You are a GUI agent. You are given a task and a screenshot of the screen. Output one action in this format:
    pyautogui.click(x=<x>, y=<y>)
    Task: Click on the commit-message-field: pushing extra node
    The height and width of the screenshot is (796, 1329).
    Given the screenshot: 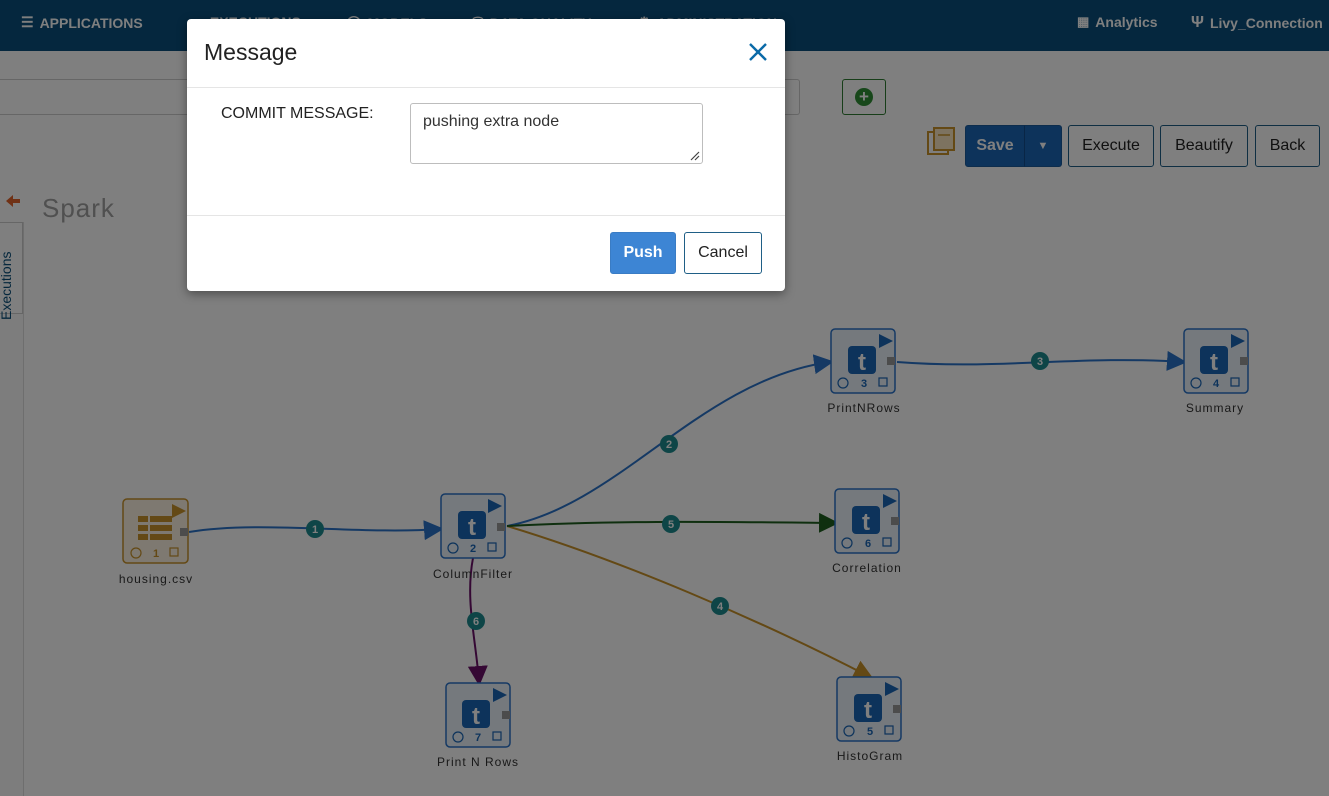 What is the action you would take?
    pyautogui.click(x=556, y=133)
    